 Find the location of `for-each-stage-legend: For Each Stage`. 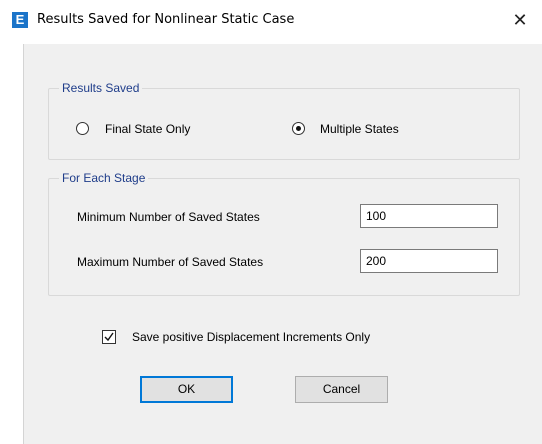

for-each-stage-legend: For Each Stage is located at coordinates (104, 178).